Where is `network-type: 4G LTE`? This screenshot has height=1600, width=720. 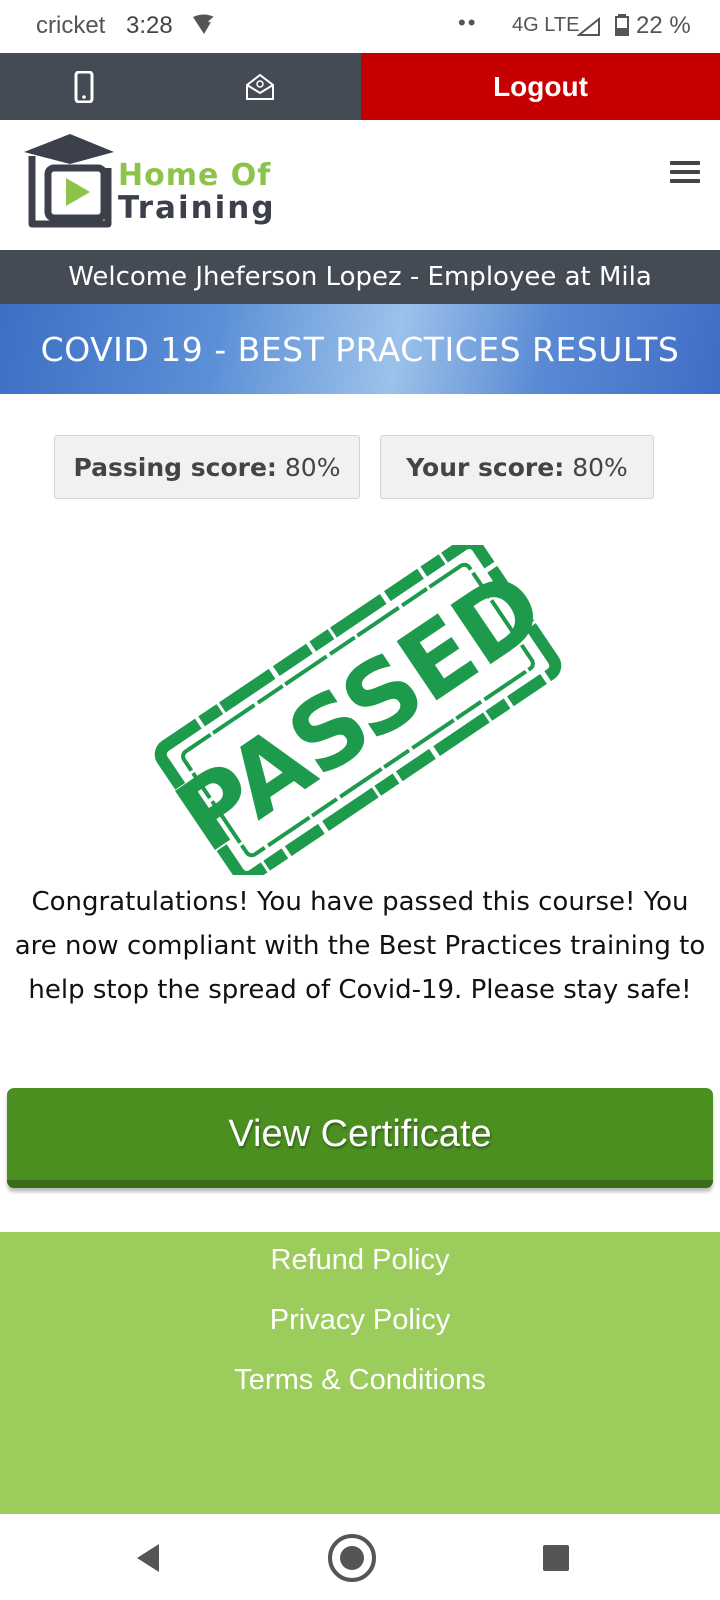
network-type: 4G LTE is located at coordinates (546, 25).